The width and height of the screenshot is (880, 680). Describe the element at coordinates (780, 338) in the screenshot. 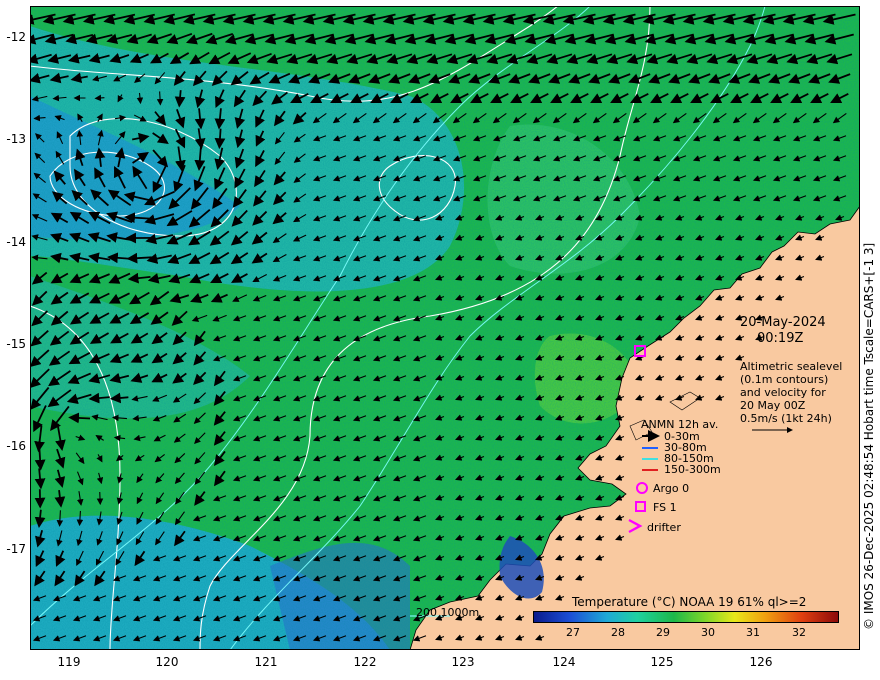

I see `map-time: 00:19Z` at that location.